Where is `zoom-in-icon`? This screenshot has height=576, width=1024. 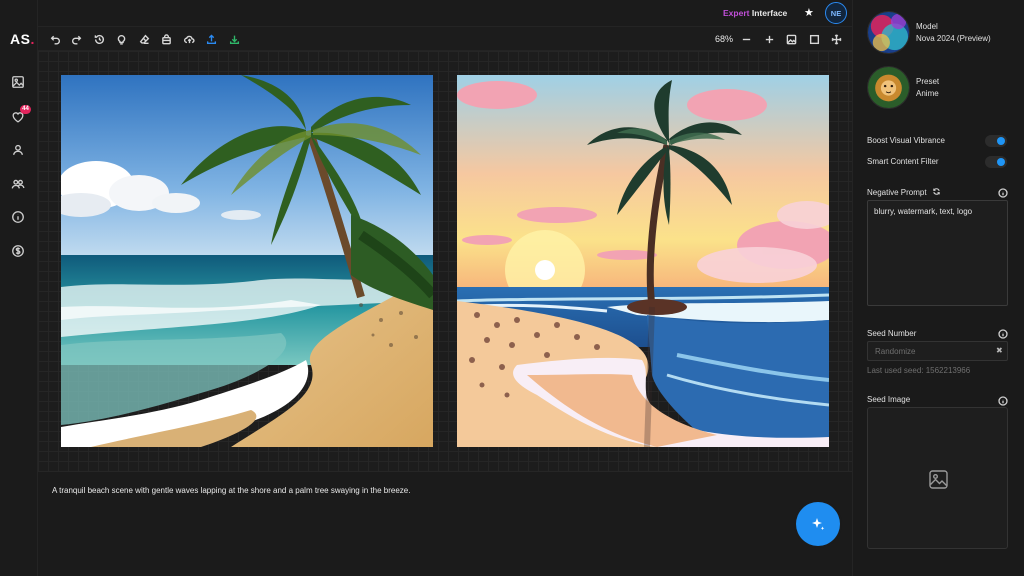
zoom-in-icon is located at coordinates (769, 39).